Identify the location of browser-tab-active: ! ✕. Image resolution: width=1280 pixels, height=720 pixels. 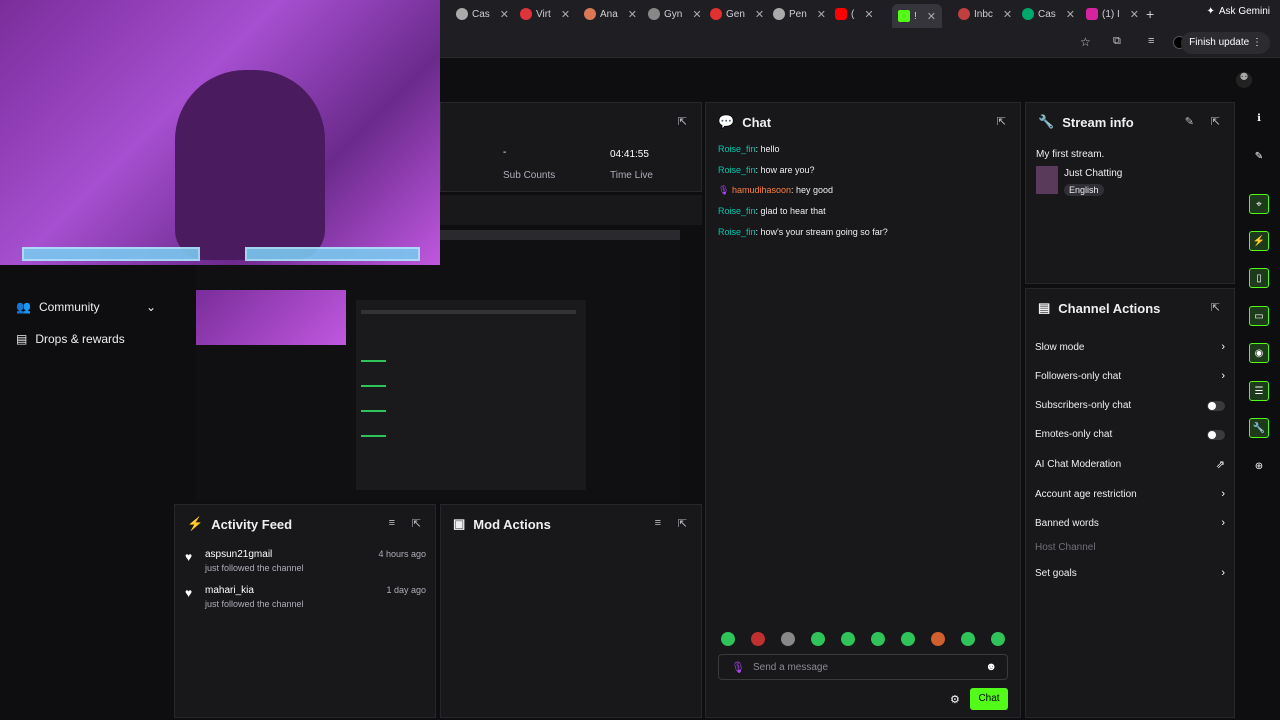
(917, 16).